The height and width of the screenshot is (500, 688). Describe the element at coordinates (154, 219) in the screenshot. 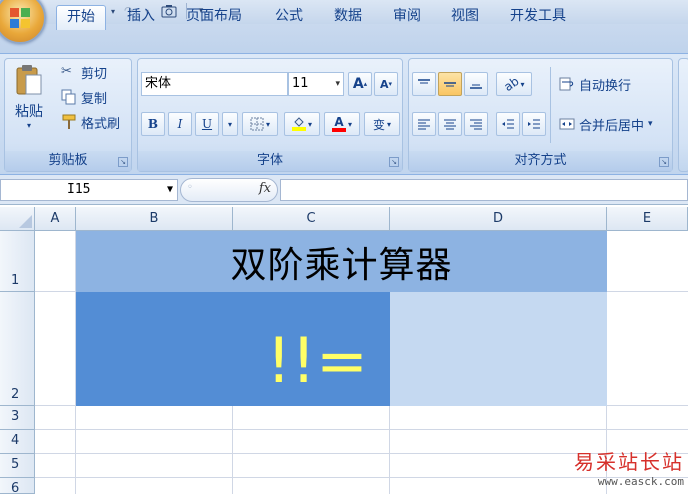

I see `column-header-b: B` at that location.